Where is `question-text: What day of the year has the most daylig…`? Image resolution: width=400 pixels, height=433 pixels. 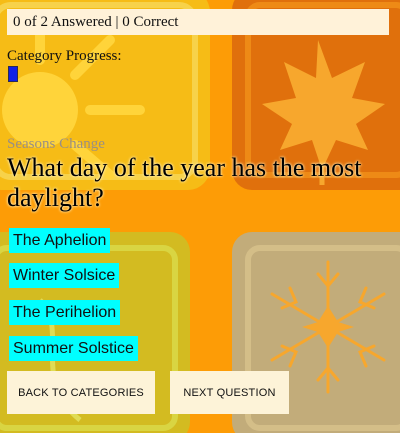
question-text: What day of the year has the most daylig… is located at coordinates (184, 182).